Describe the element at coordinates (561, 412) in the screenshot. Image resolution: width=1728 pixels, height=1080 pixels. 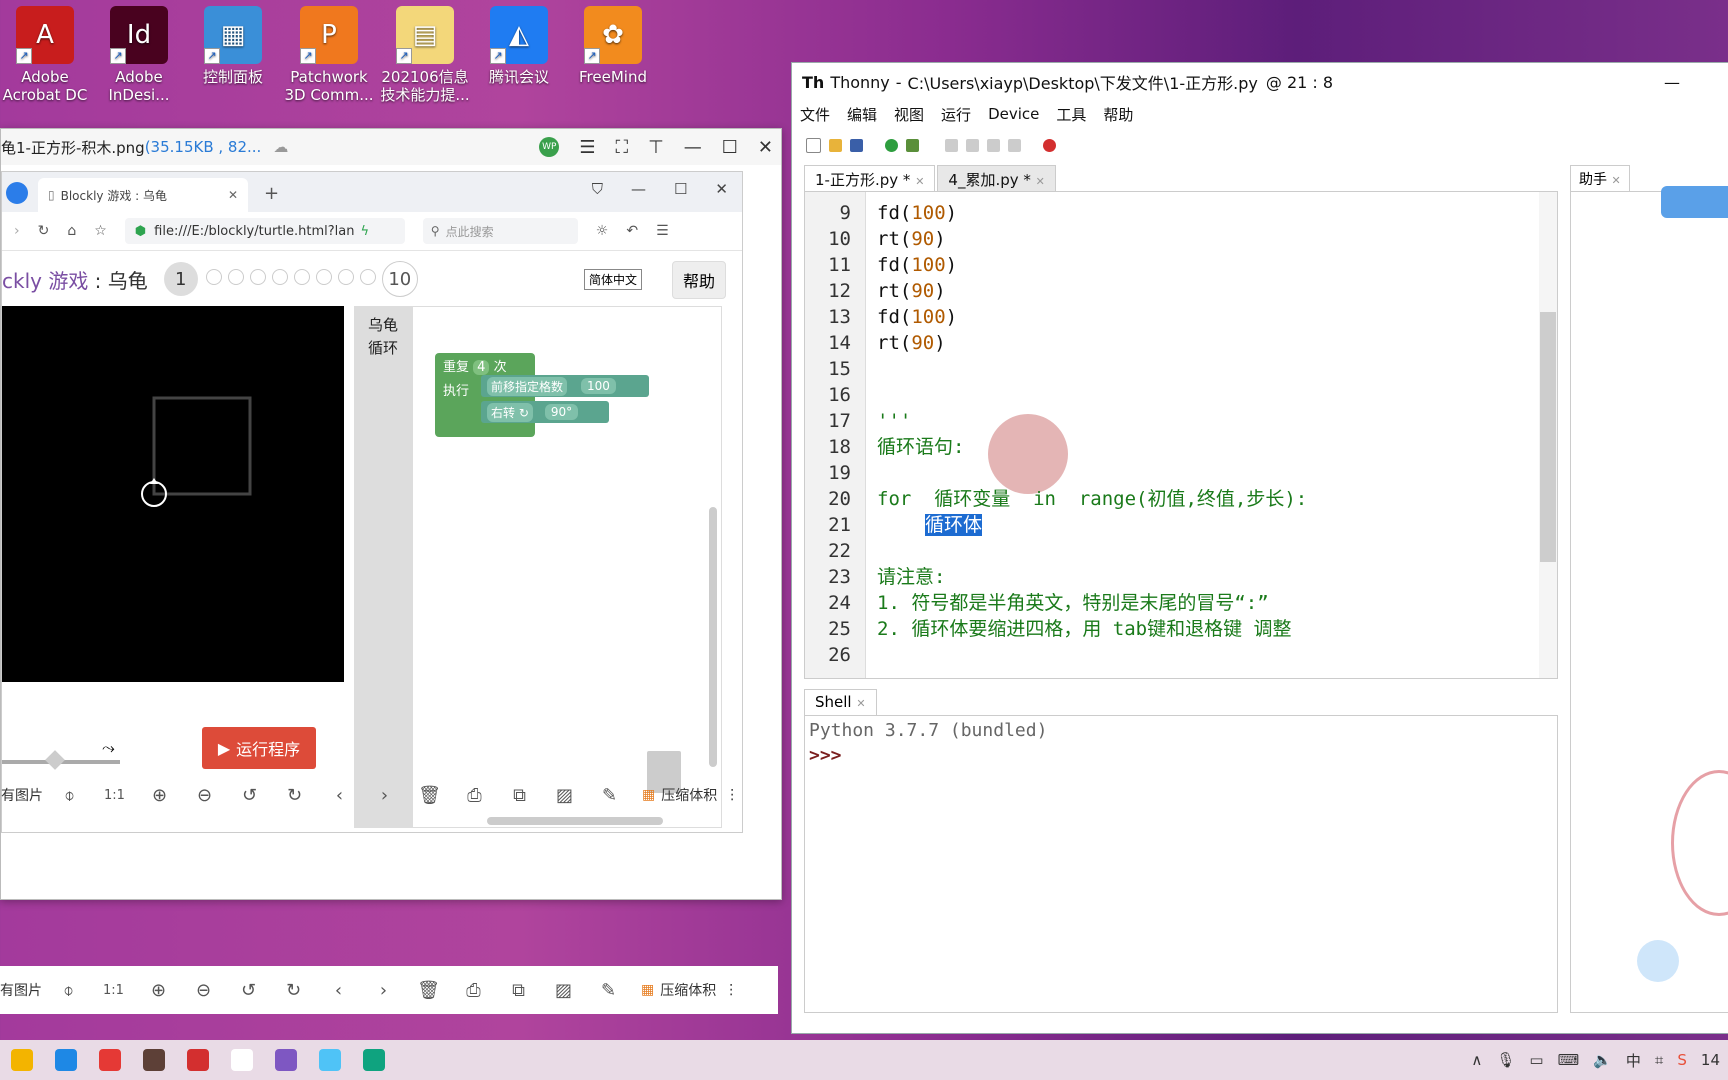
I see `turn-value: 90°` at that location.